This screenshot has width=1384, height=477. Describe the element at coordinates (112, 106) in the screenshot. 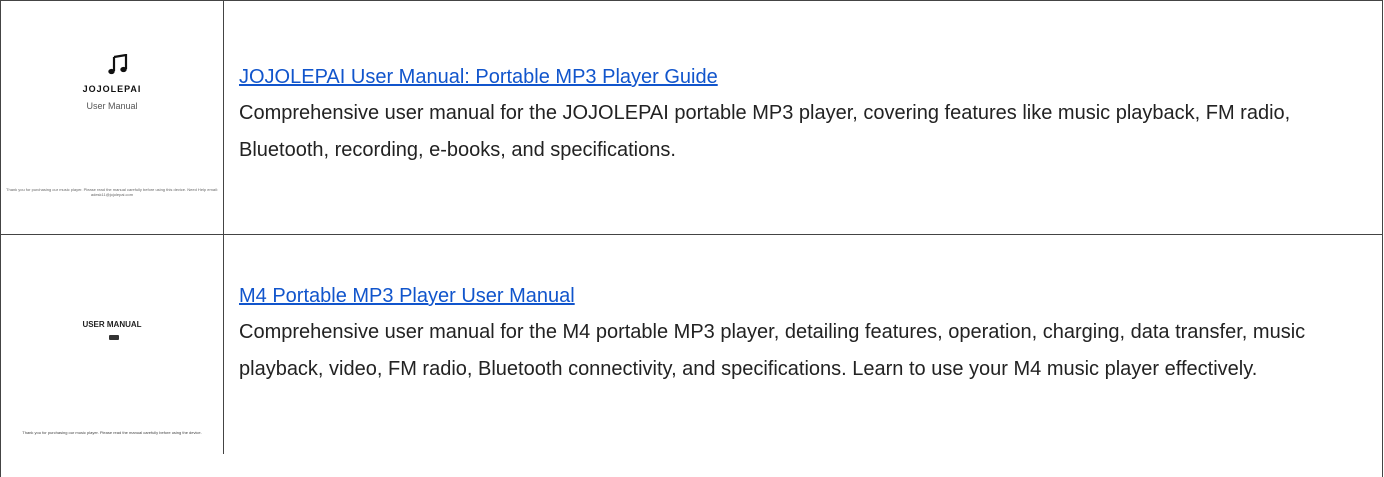

I see `thumbnail-subtitle: User Manual` at that location.